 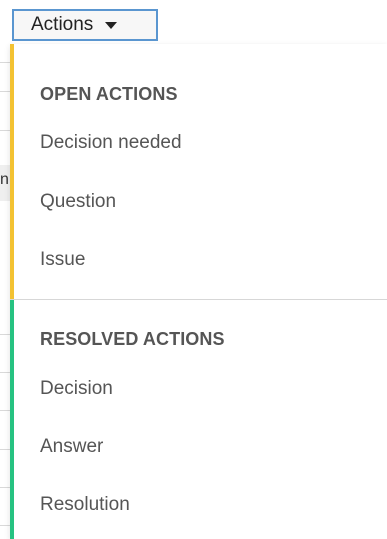 I want to click on menu-item-resolution: Resolution, so click(x=85, y=505).